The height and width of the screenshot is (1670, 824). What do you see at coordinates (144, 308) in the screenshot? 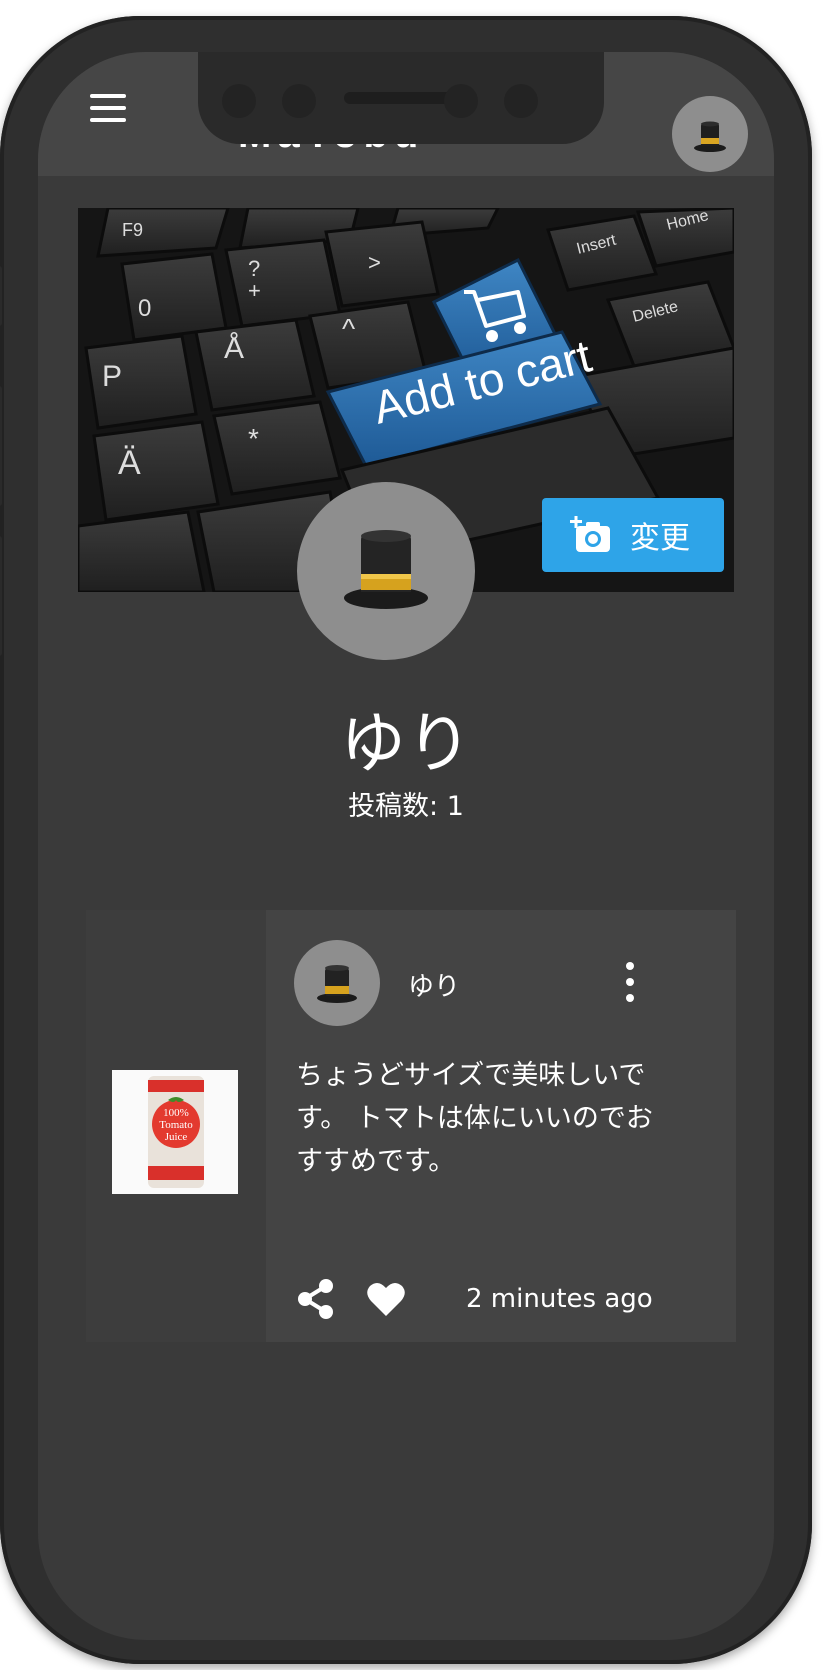
I see `key-zero-label: 0` at bounding box center [144, 308].